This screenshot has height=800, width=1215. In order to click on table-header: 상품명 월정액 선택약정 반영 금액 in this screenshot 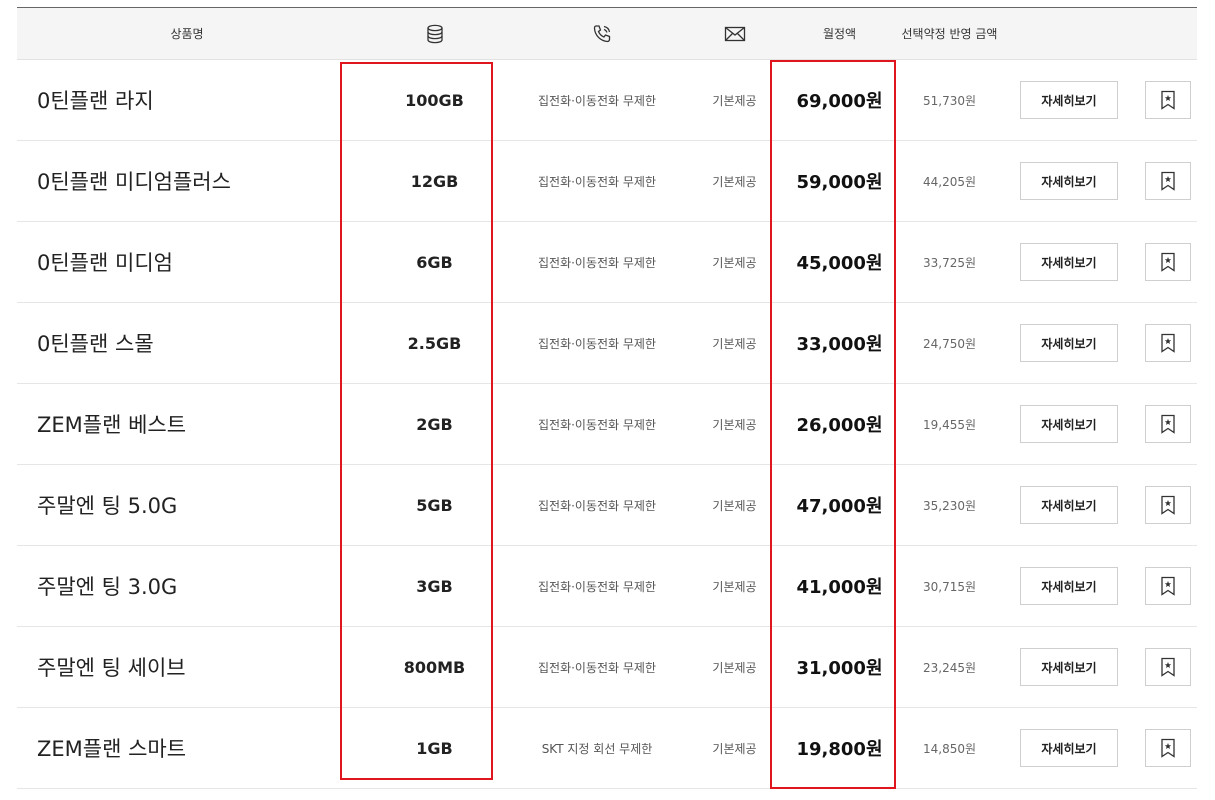, I will do `click(607, 34)`.